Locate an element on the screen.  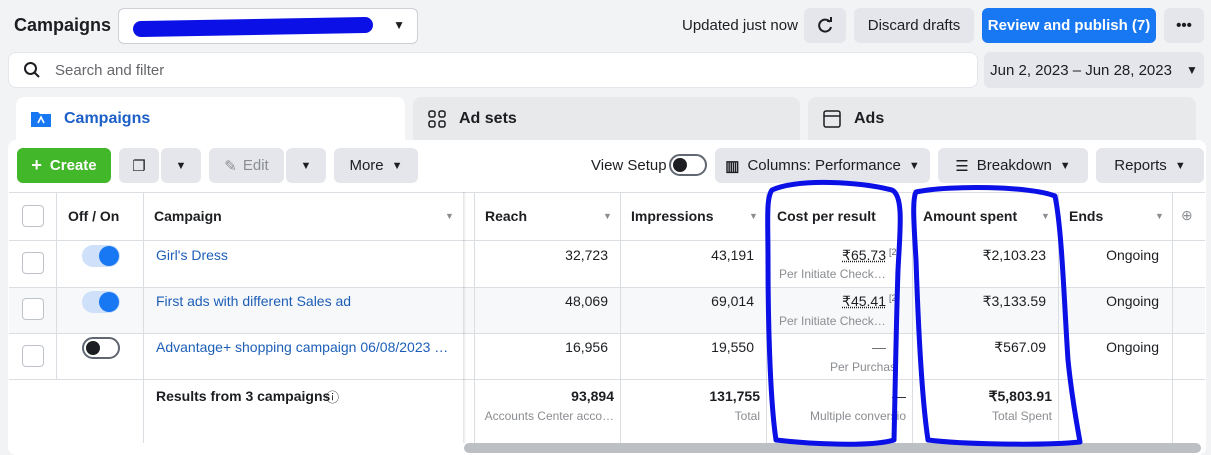
refresh-button is located at coordinates (825, 25).